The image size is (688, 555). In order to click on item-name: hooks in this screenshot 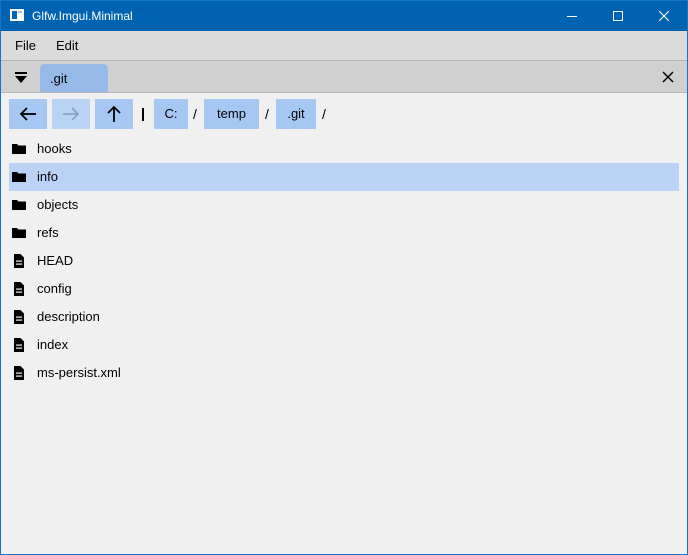, I will do `click(54, 148)`.